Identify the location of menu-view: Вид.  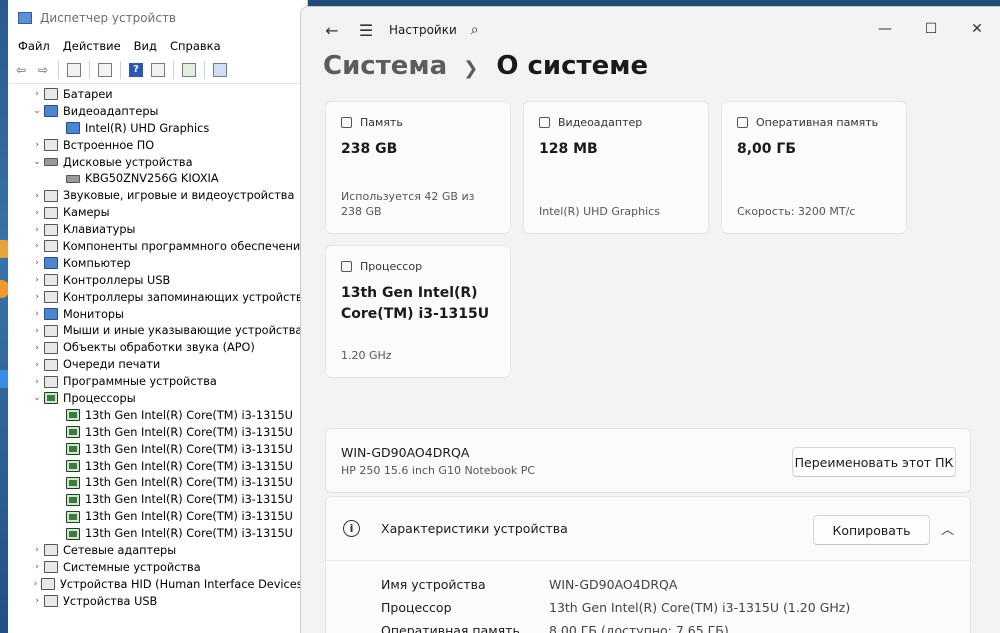
(145, 46).